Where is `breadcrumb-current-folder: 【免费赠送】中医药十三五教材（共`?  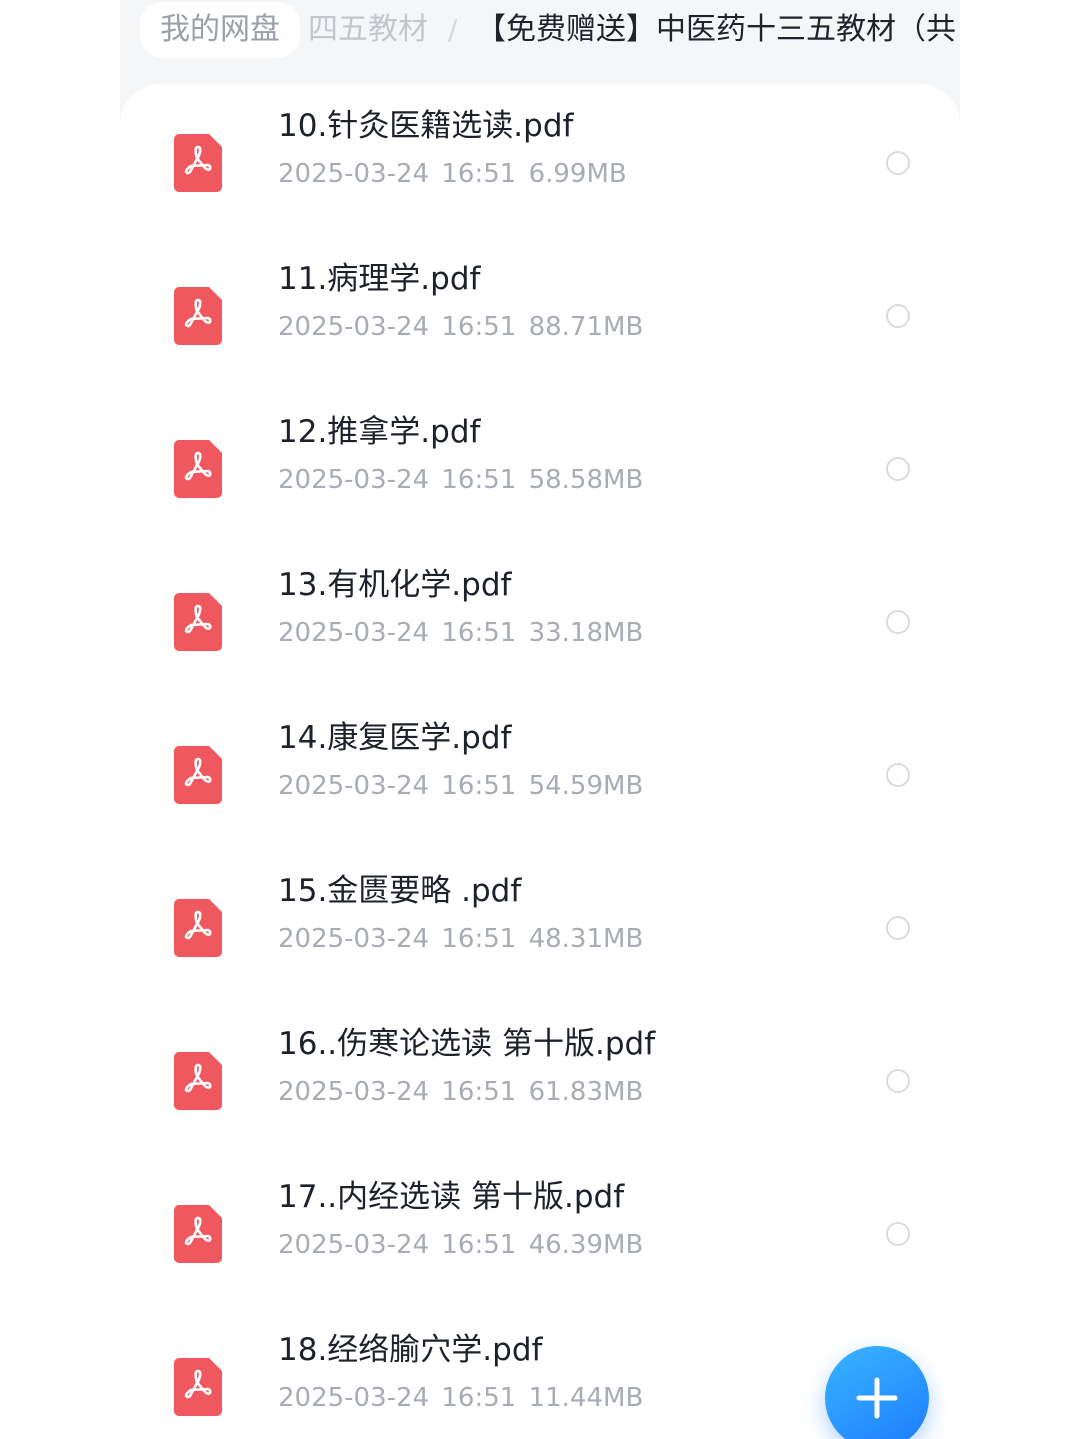 breadcrumb-current-folder: 【免费赠送】中医药十三五教材（共 is located at coordinates (716, 29).